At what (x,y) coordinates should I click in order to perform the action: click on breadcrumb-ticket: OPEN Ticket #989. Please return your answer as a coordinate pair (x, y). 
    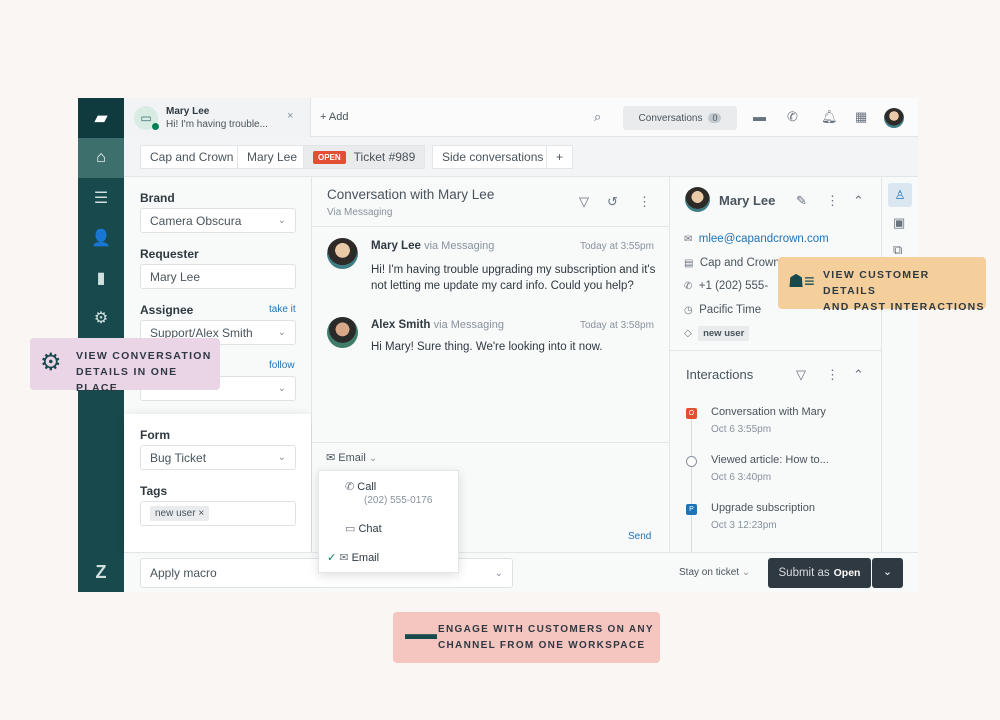
    Looking at the image, I should click on (364, 157).